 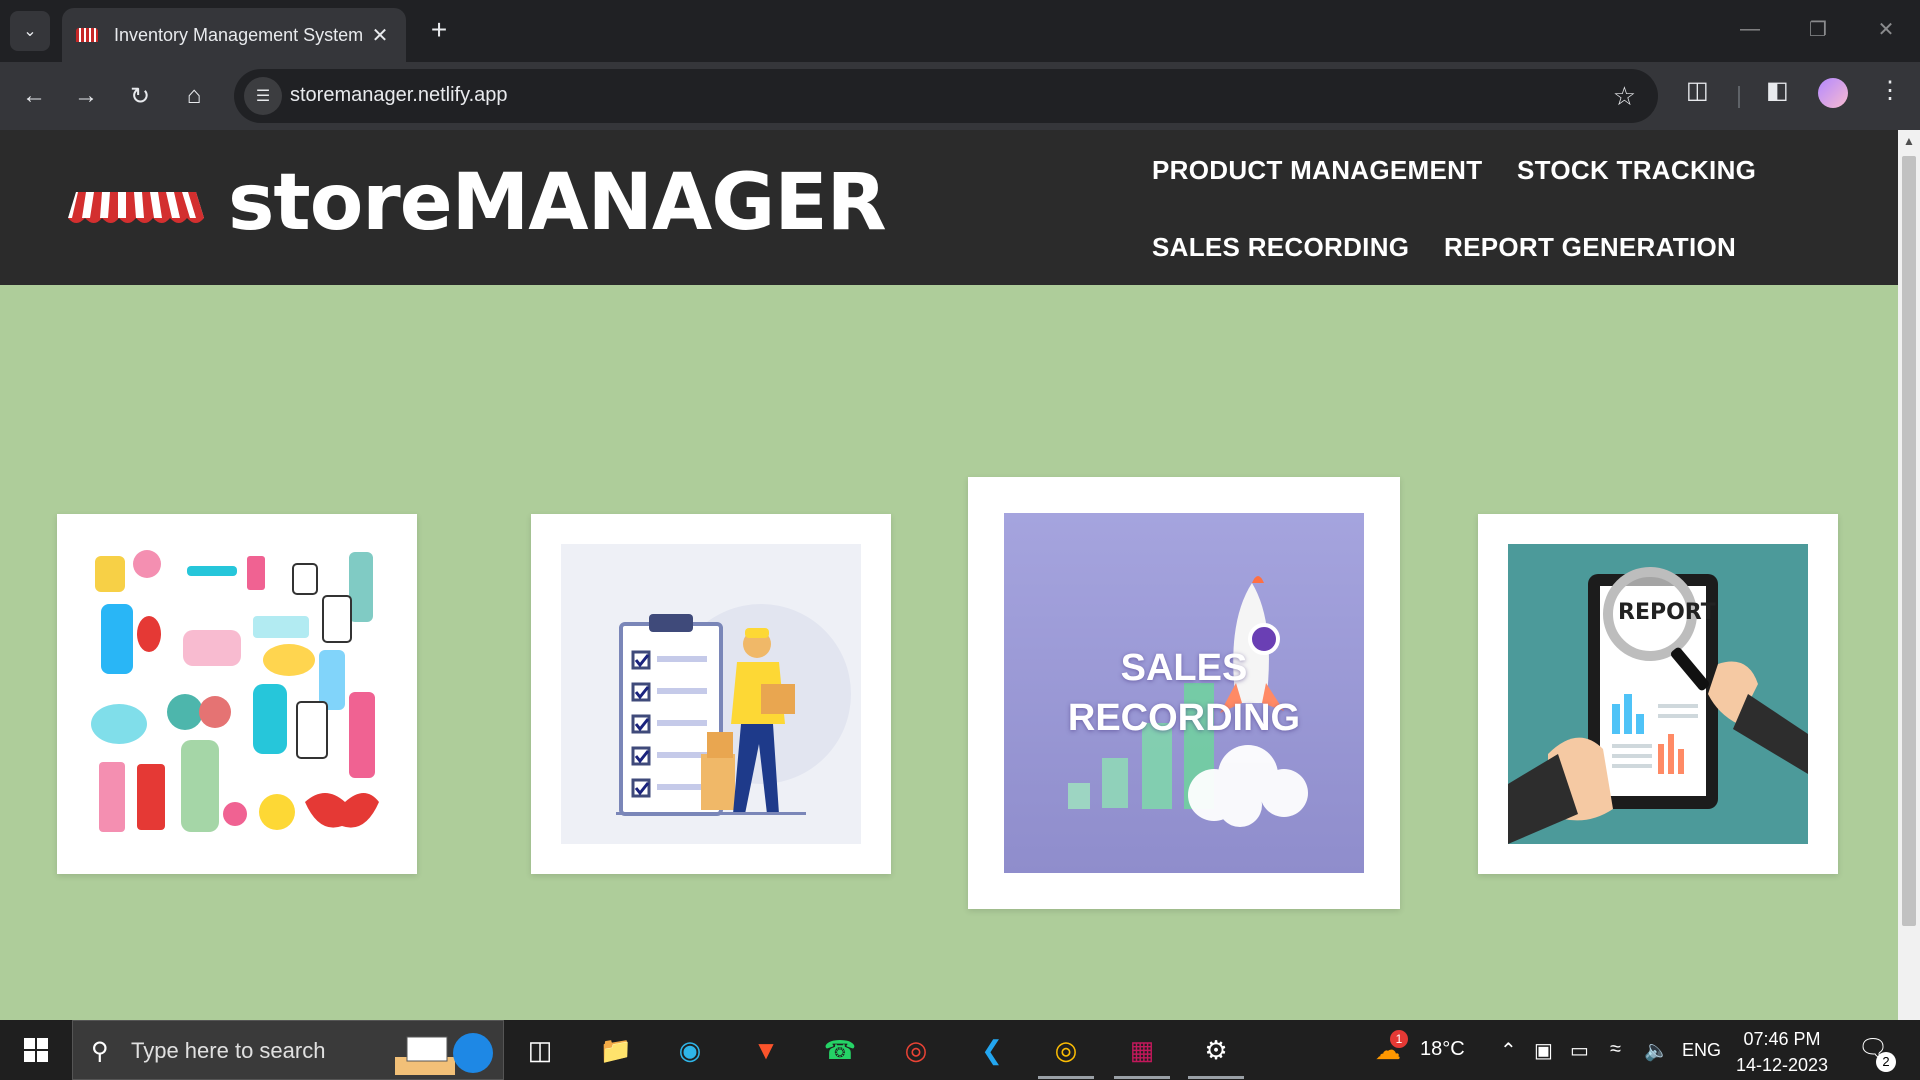 What do you see at coordinates (557, 203) in the screenshot?
I see `brand-title: storeMANAGER` at bounding box center [557, 203].